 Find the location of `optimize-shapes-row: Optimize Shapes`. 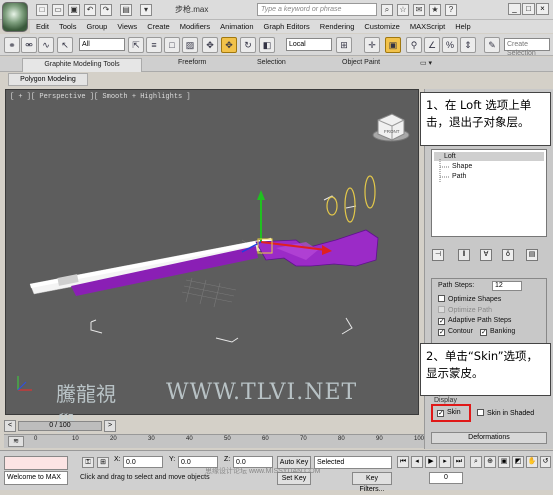

optimize-shapes-row: Optimize Shapes is located at coordinates (469, 299).